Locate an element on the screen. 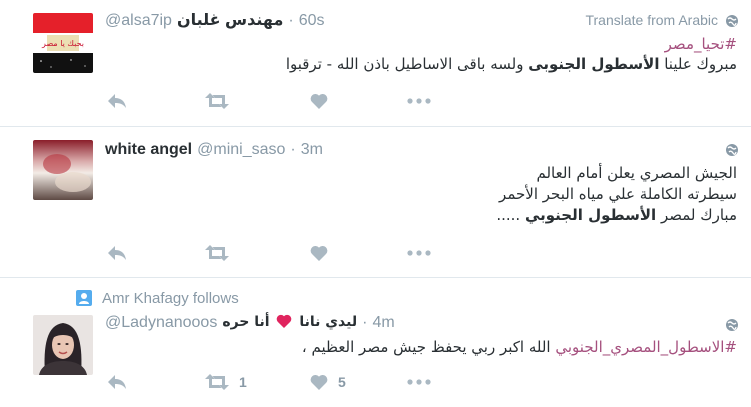 This screenshot has width=751, height=407. retweet-button: 1 is located at coordinates (226, 382).